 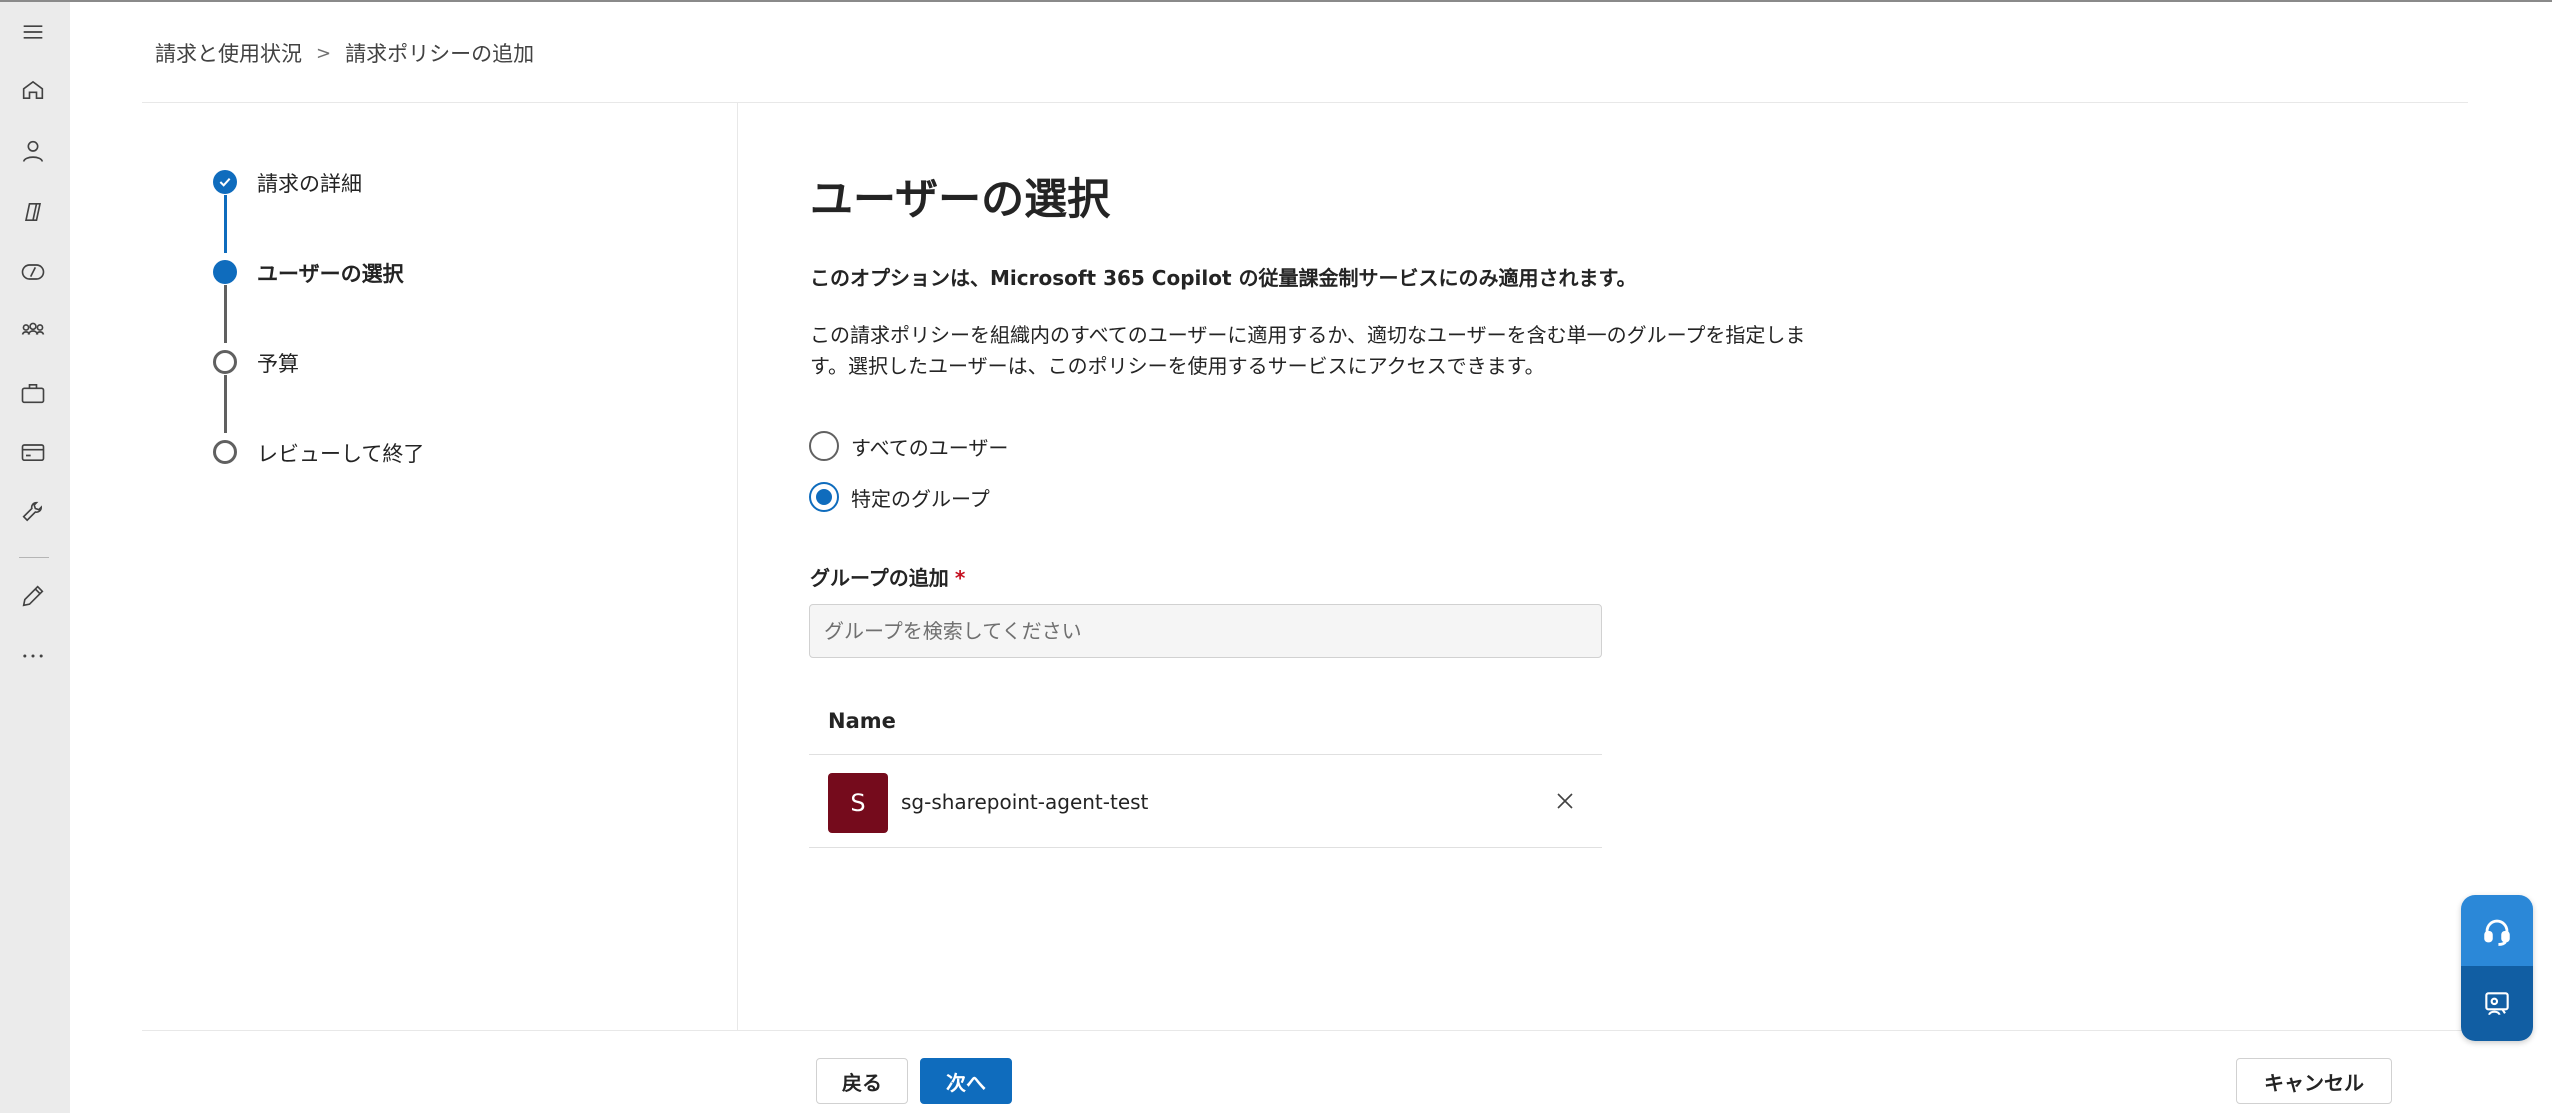 I want to click on left-nav-rail, so click(x=35, y=557).